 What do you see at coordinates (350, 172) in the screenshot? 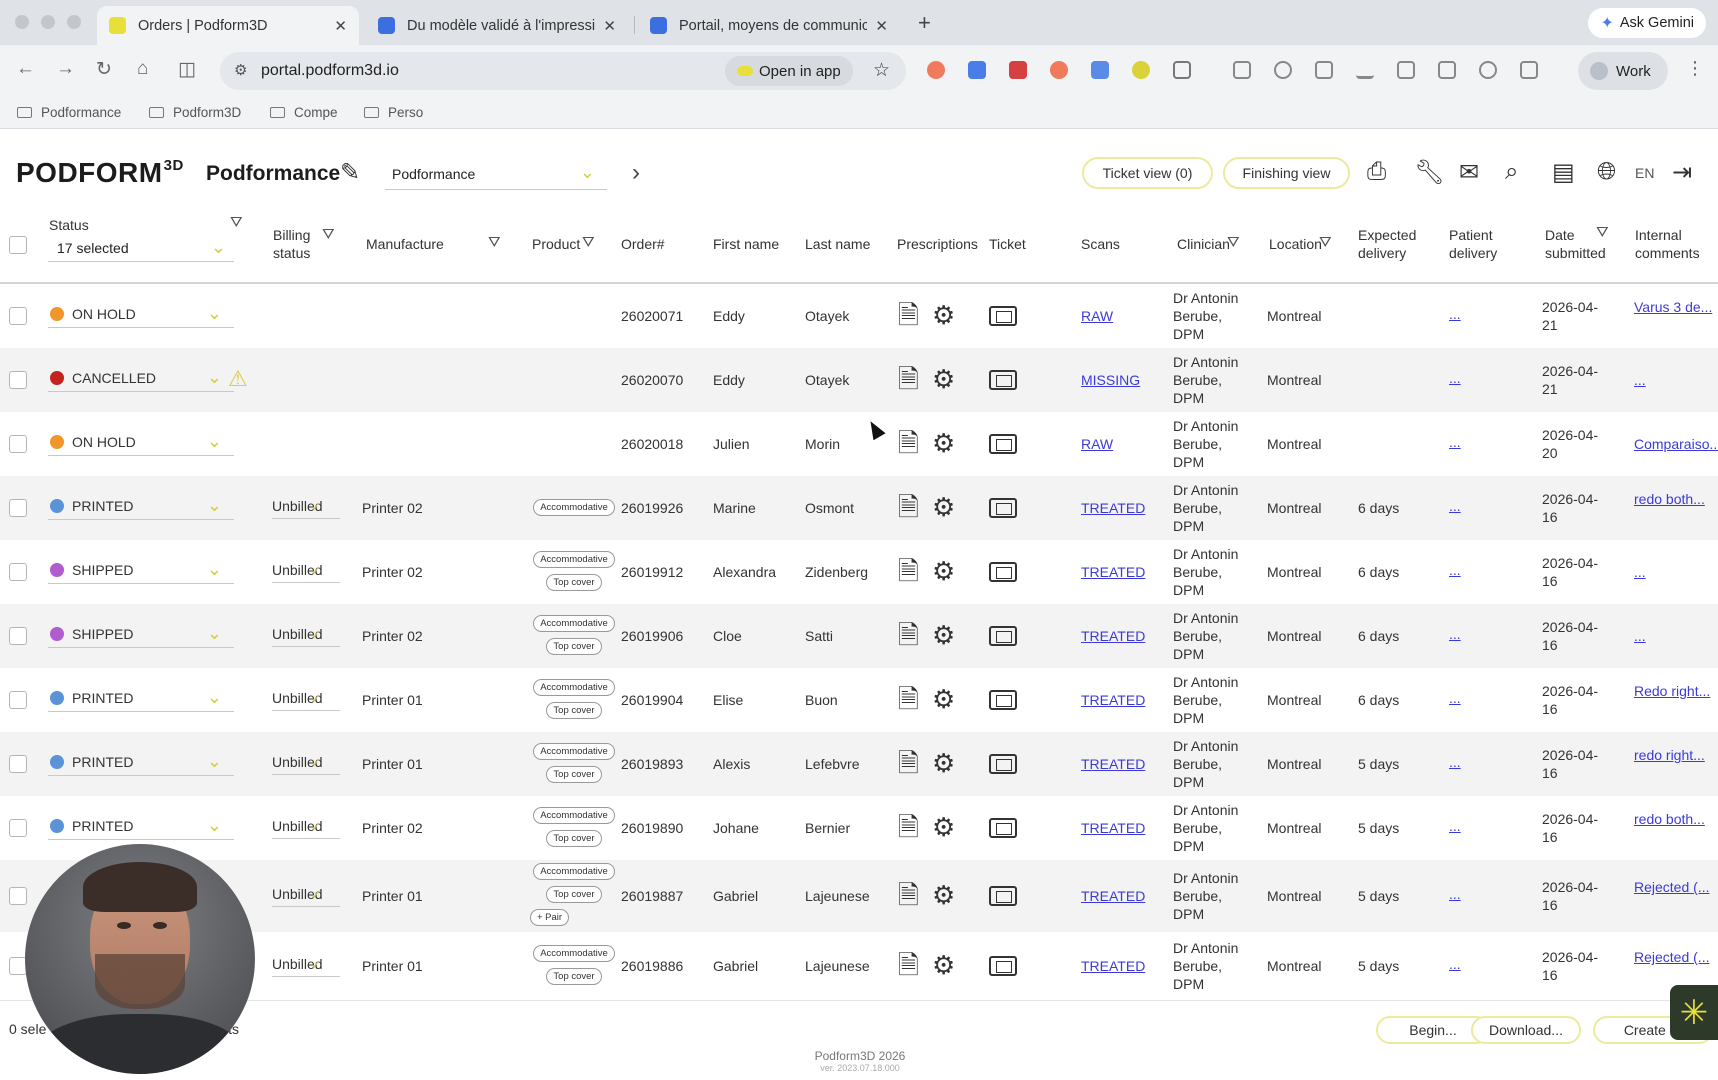
I see `edit-pencil-icon: ✎` at bounding box center [350, 172].